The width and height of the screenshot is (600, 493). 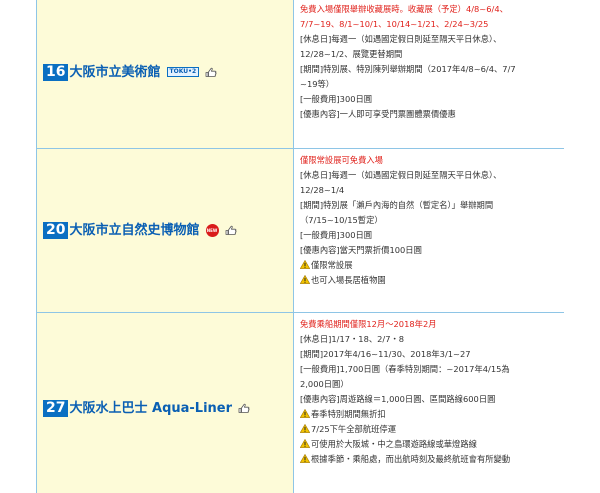 I want to click on facility-number-badge: 16, so click(x=56, y=72).